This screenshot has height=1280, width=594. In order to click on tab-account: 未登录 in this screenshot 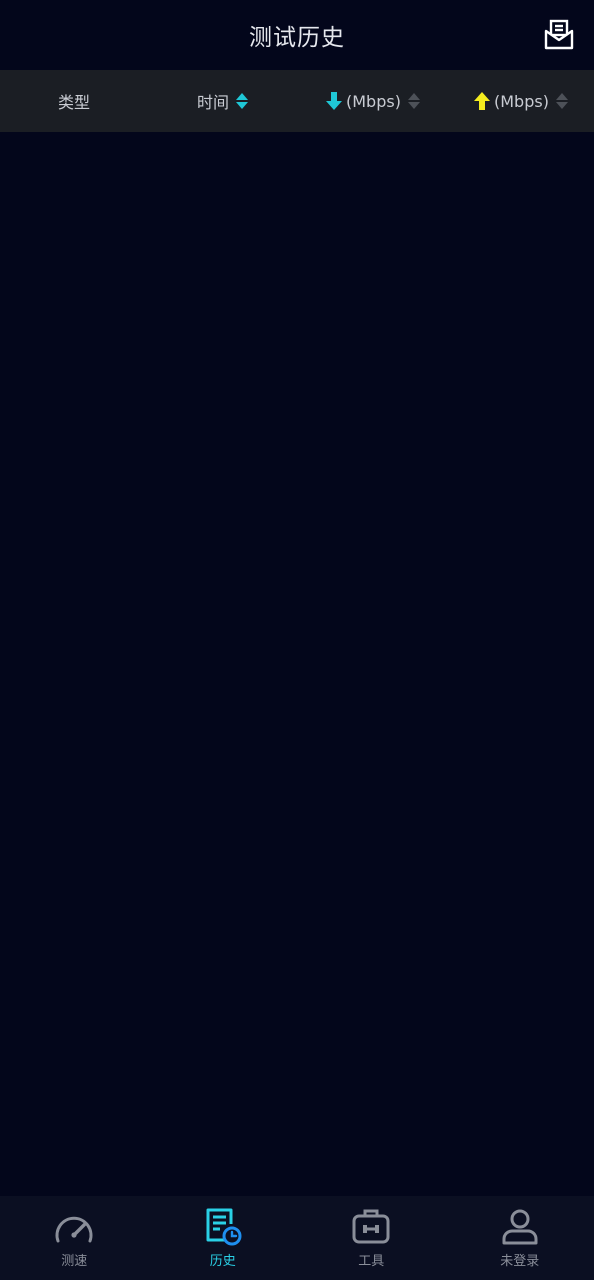, I will do `click(520, 1238)`.